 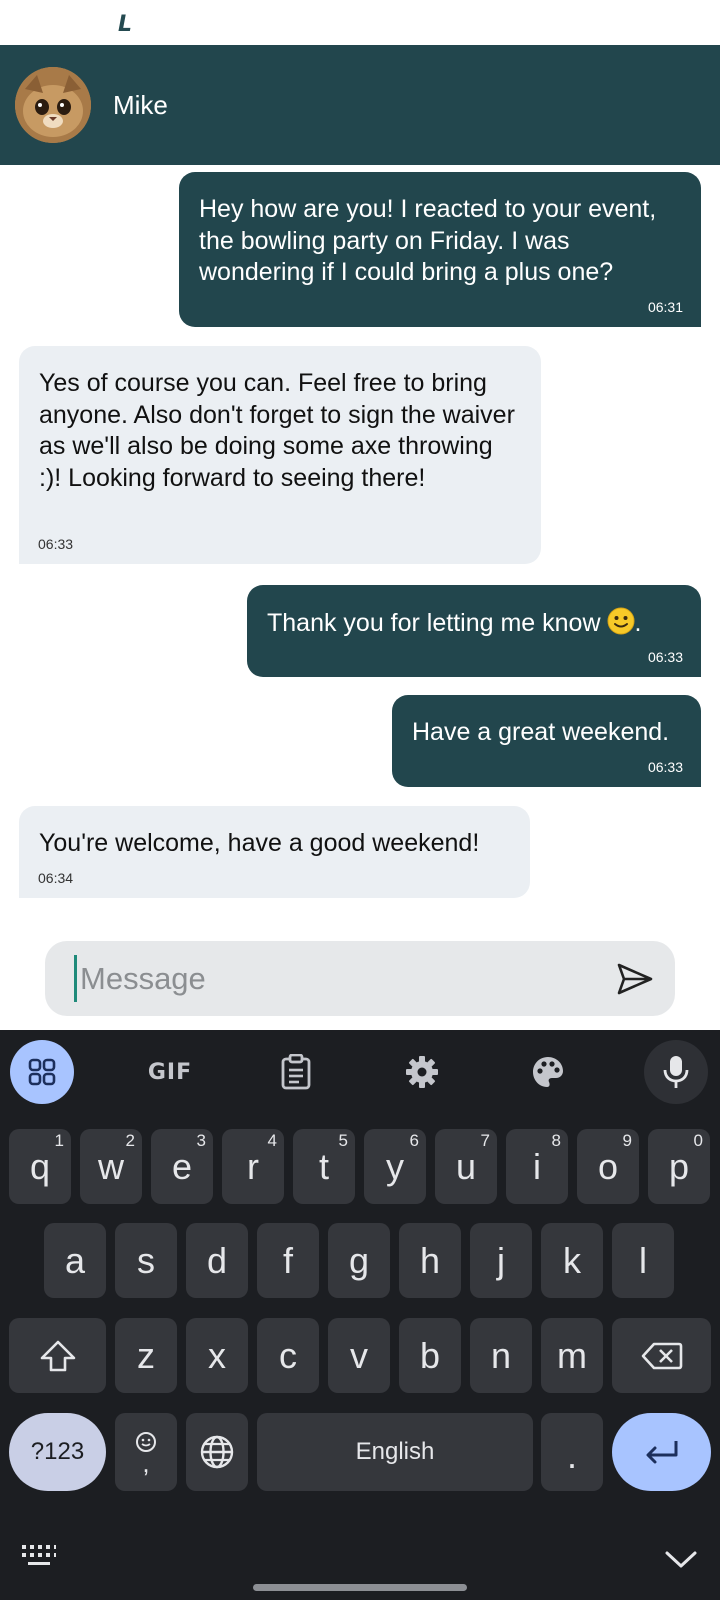 What do you see at coordinates (360, 22) in the screenshot?
I see `status-bar: L` at bounding box center [360, 22].